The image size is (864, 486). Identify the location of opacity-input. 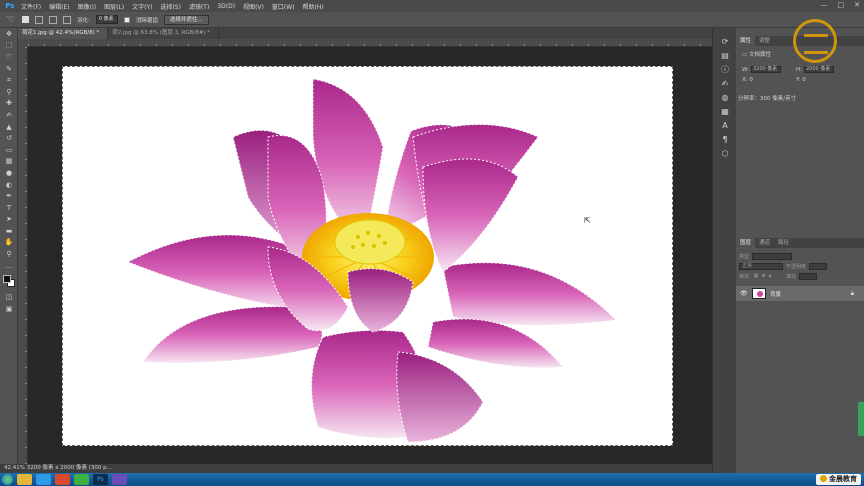
(818, 266).